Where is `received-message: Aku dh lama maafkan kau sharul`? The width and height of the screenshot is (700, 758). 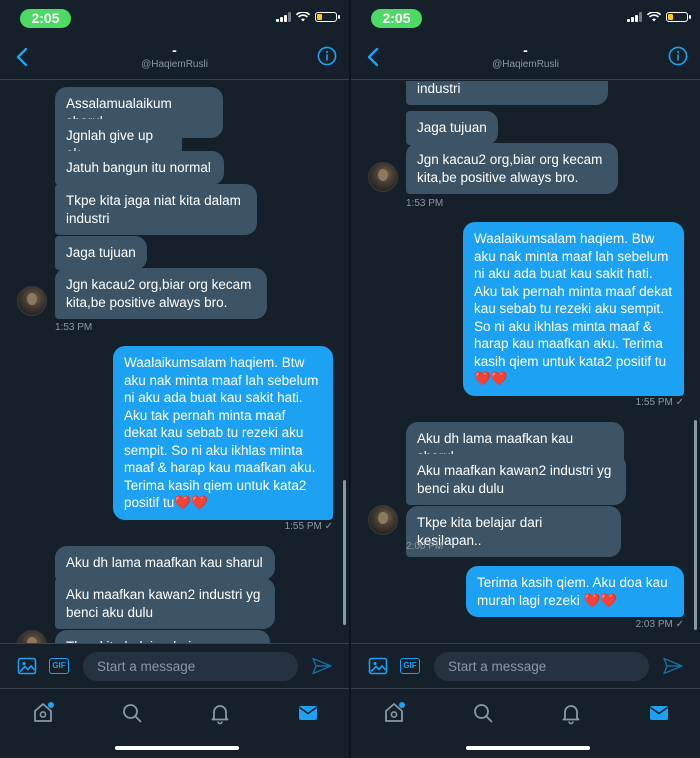
received-message: Aku dh lama maafkan kau sharul is located at coordinates (165, 563).